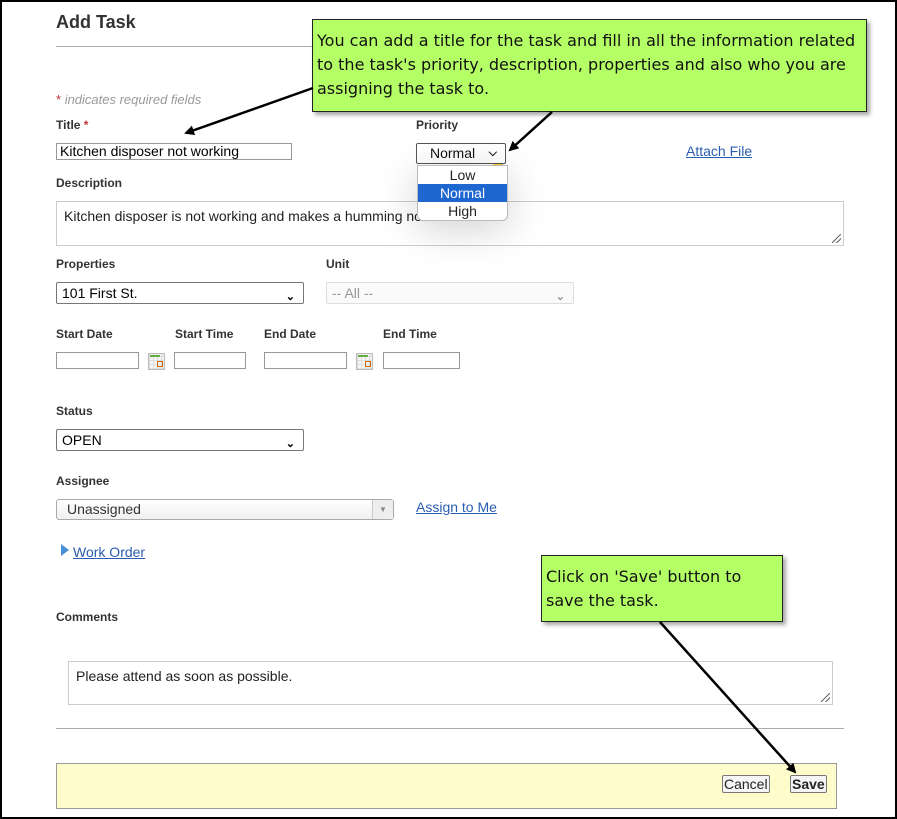 The image size is (897, 819). Describe the element at coordinates (462, 211) in the screenshot. I see `priority-option-high: High` at that location.